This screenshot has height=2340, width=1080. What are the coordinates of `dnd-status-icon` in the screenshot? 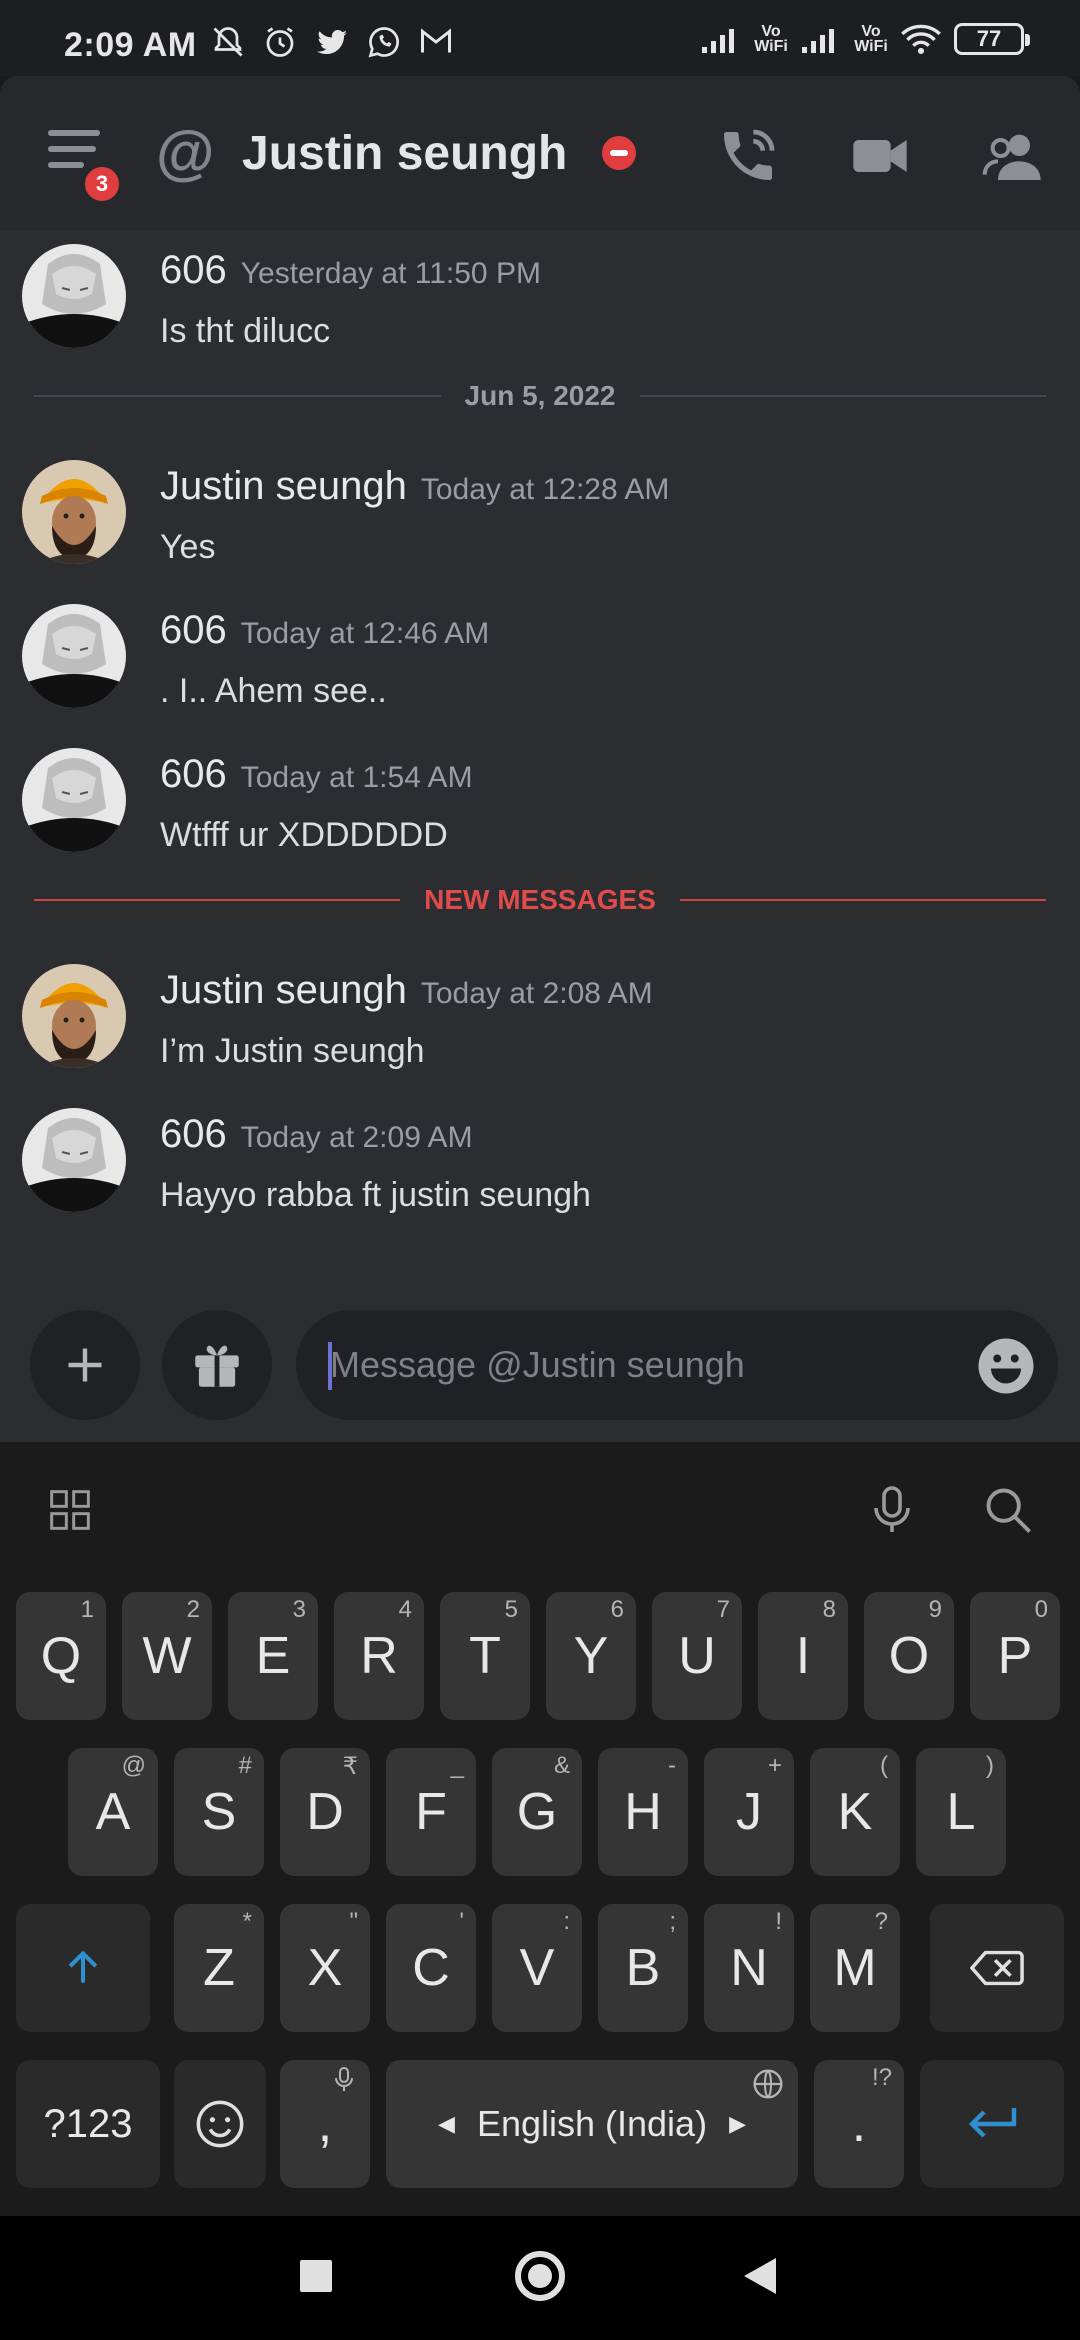 It's located at (619, 153).